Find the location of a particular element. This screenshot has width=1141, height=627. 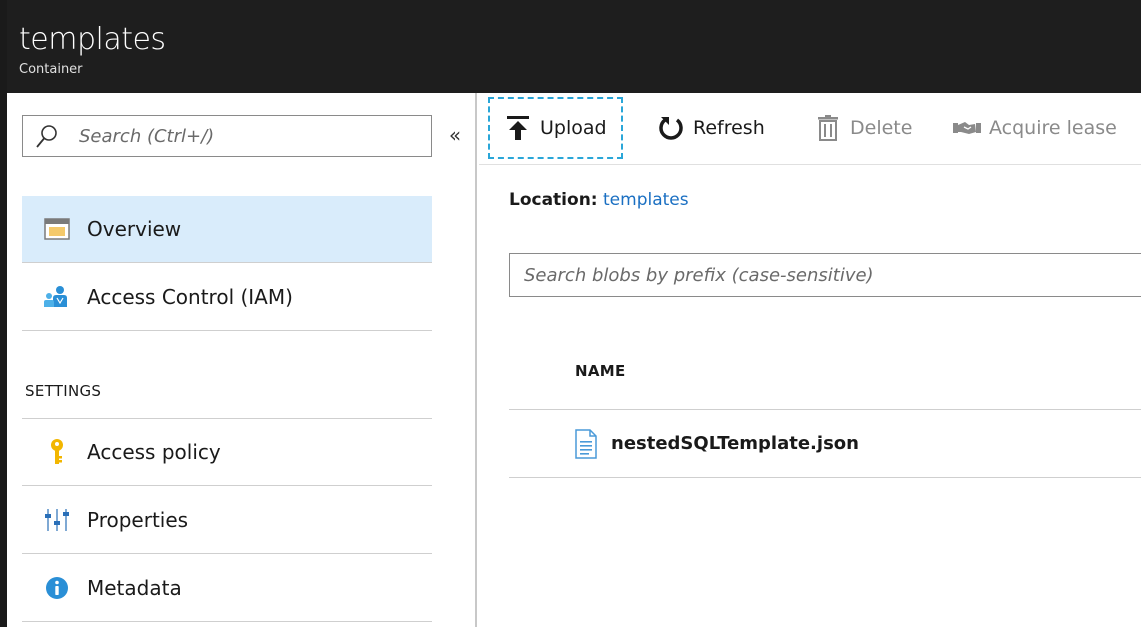

blob-search-box is located at coordinates (825, 275).